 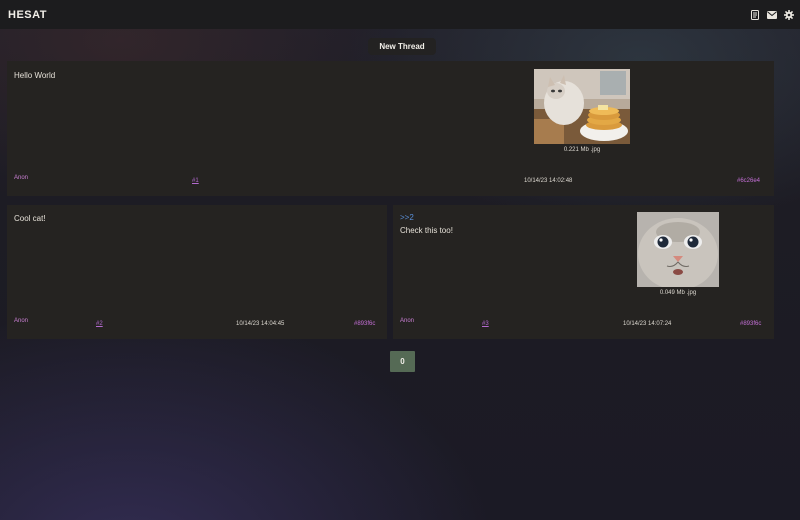 What do you see at coordinates (27, 15) in the screenshot?
I see `brand-logo: HESAT` at bounding box center [27, 15].